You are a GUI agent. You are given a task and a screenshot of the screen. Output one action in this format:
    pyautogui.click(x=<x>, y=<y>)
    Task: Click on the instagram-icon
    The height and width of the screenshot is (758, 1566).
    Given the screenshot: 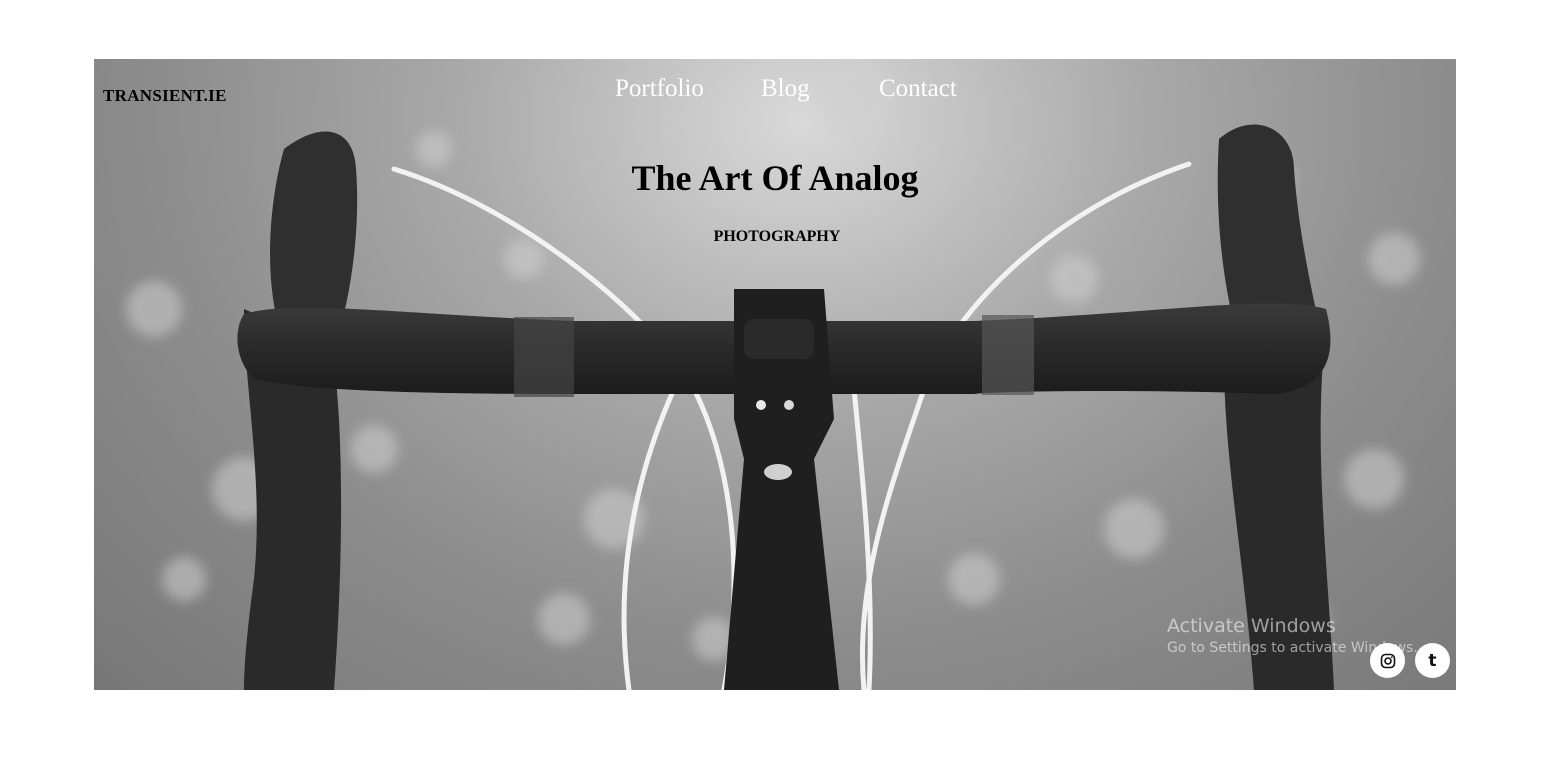 What is the action you would take?
    pyautogui.click(x=1387, y=660)
    